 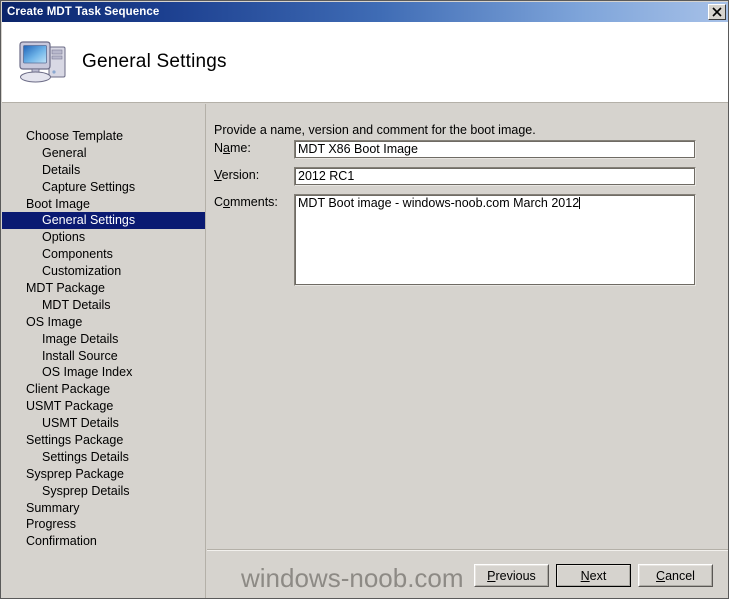 What do you see at coordinates (103, 339) in the screenshot?
I see `sidebar-item-image-details: Image Details` at bounding box center [103, 339].